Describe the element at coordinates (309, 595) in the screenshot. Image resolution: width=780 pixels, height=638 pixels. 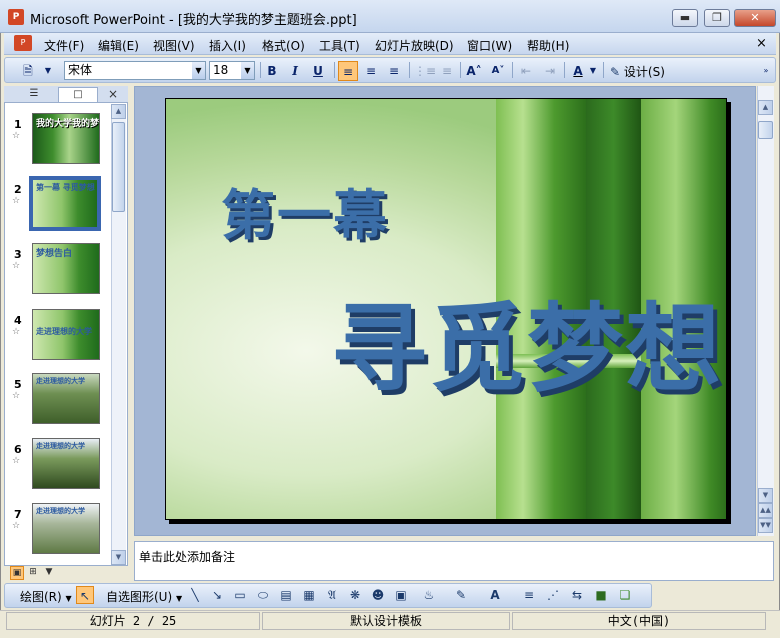
I see `vertical-textbox-button: ▦` at that location.